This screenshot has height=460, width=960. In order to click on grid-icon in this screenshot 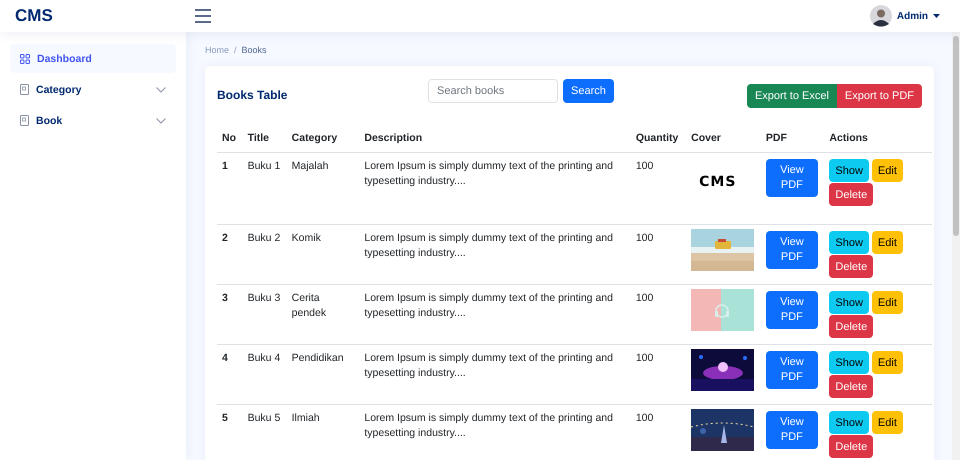, I will do `click(25, 59)`.